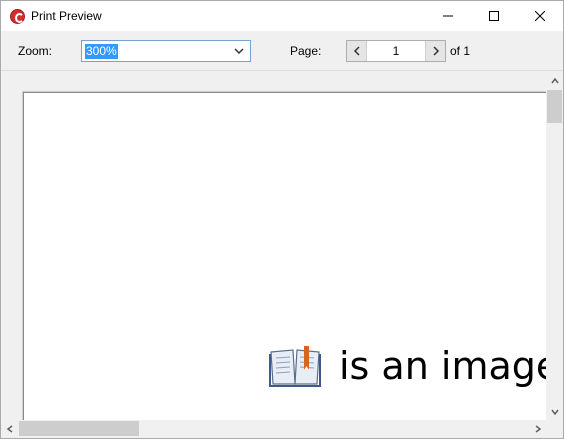 The image size is (564, 439). I want to click on toolbar: Zoom: 300% Page: 1 of 1, so click(282, 51).